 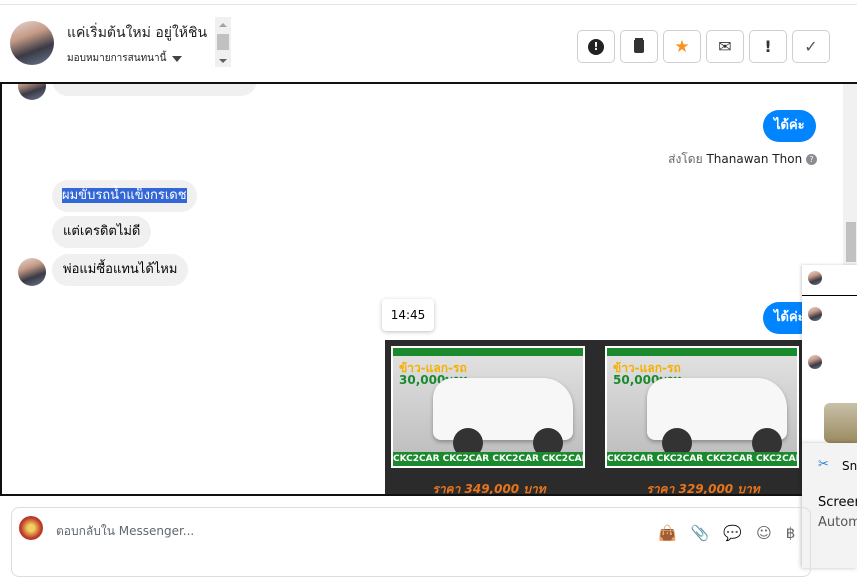 I want to click on star-button: ★, so click(x=682, y=46).